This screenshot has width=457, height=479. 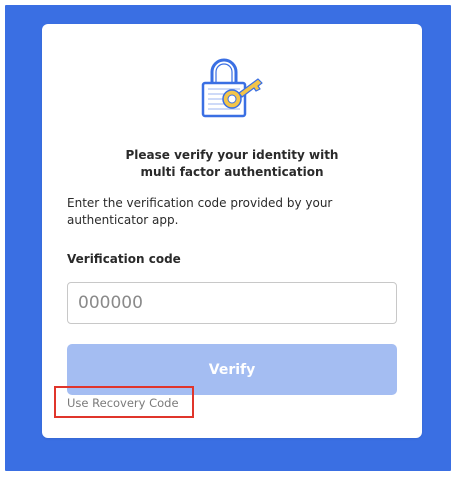 What do you see at coordinates (232, 303) in the screenshot?
I see `verification-code-input` at bounding box center [232, 303].